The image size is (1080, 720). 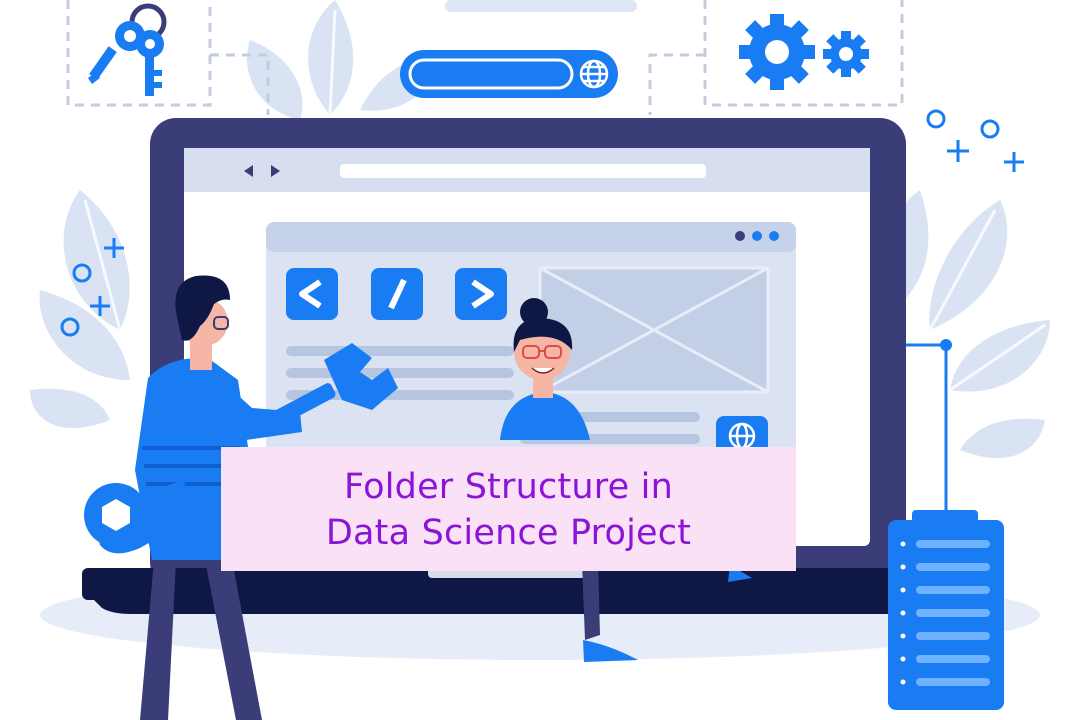 I want to click on title-line-2: Data Science Project, so click(x=508, y=533).